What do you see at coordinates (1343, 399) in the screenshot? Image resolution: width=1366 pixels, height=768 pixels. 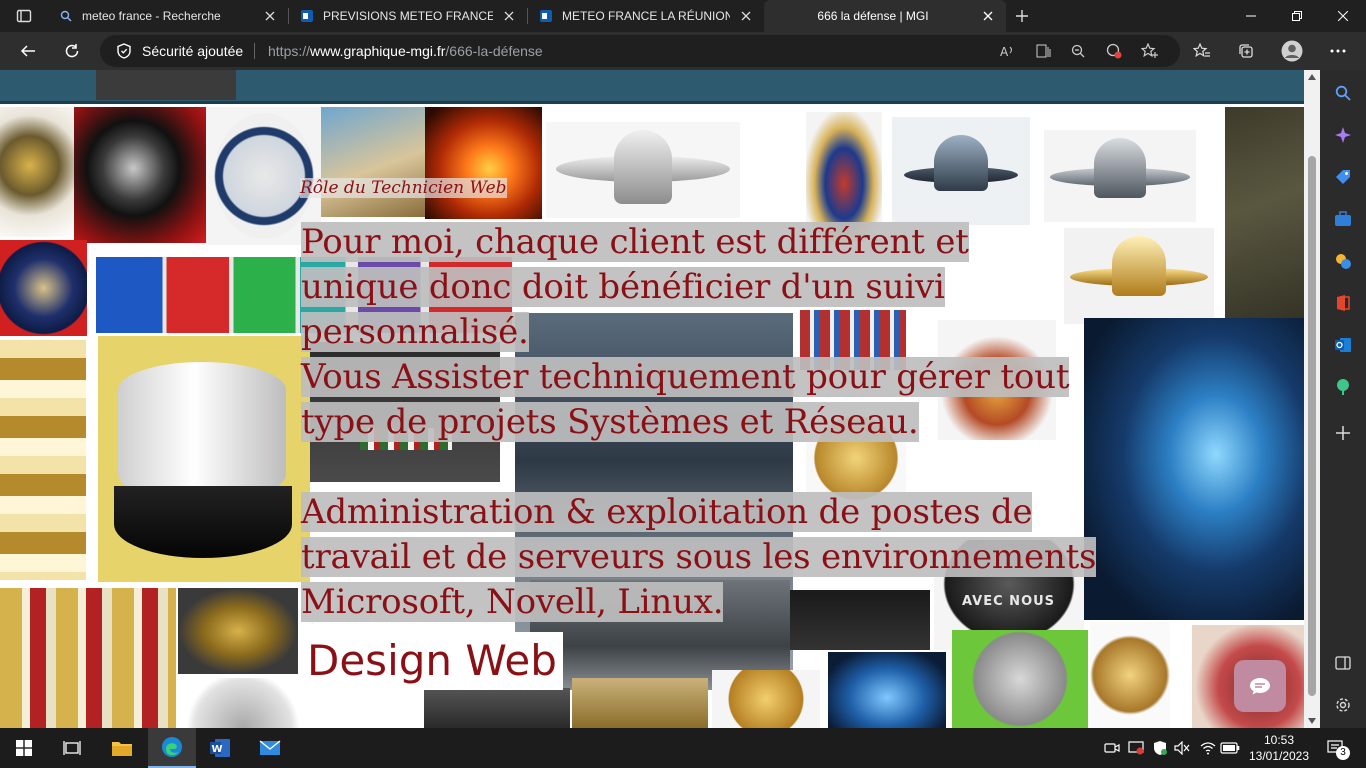 I see `edge-sidebar` at bounding box center [1343, 399].